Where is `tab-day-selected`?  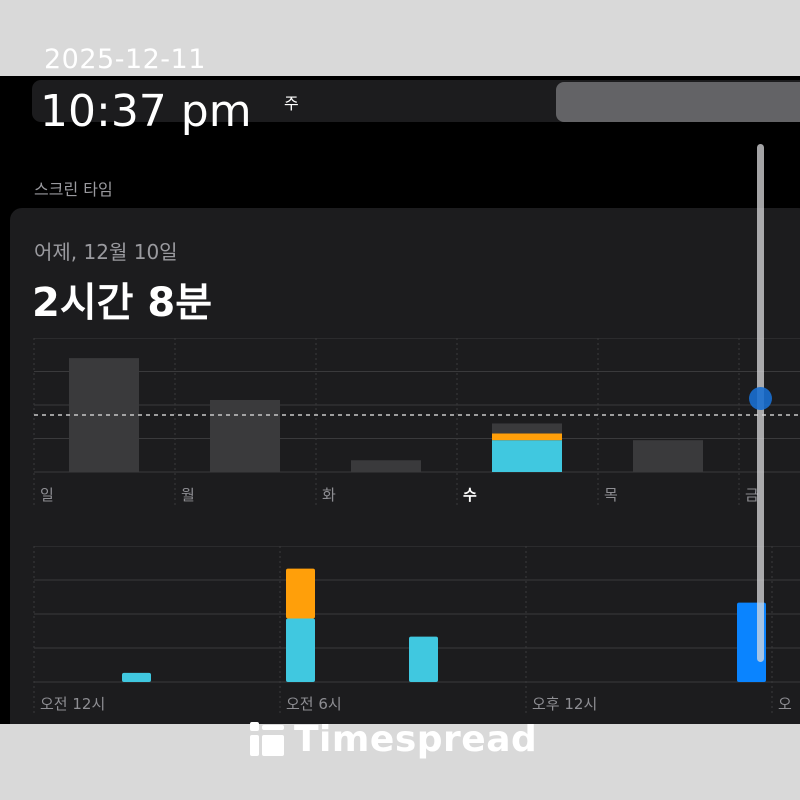 tab-day-selected is located at coordinates (678, 102).